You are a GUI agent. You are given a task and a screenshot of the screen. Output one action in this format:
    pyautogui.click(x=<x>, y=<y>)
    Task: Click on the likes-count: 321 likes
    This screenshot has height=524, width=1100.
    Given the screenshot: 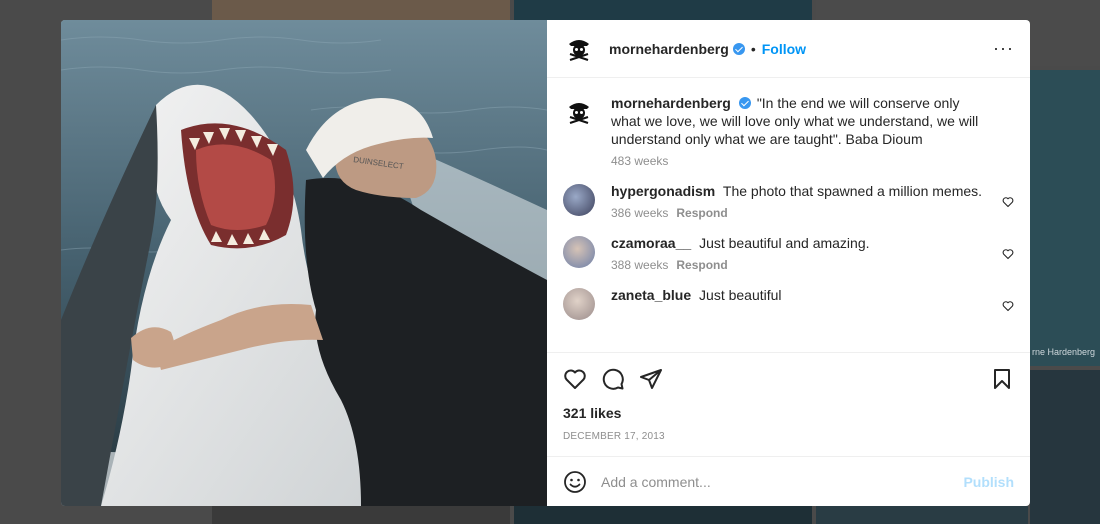 What is the action you would take?
    pyautogui.click(x=788, y=413)
    